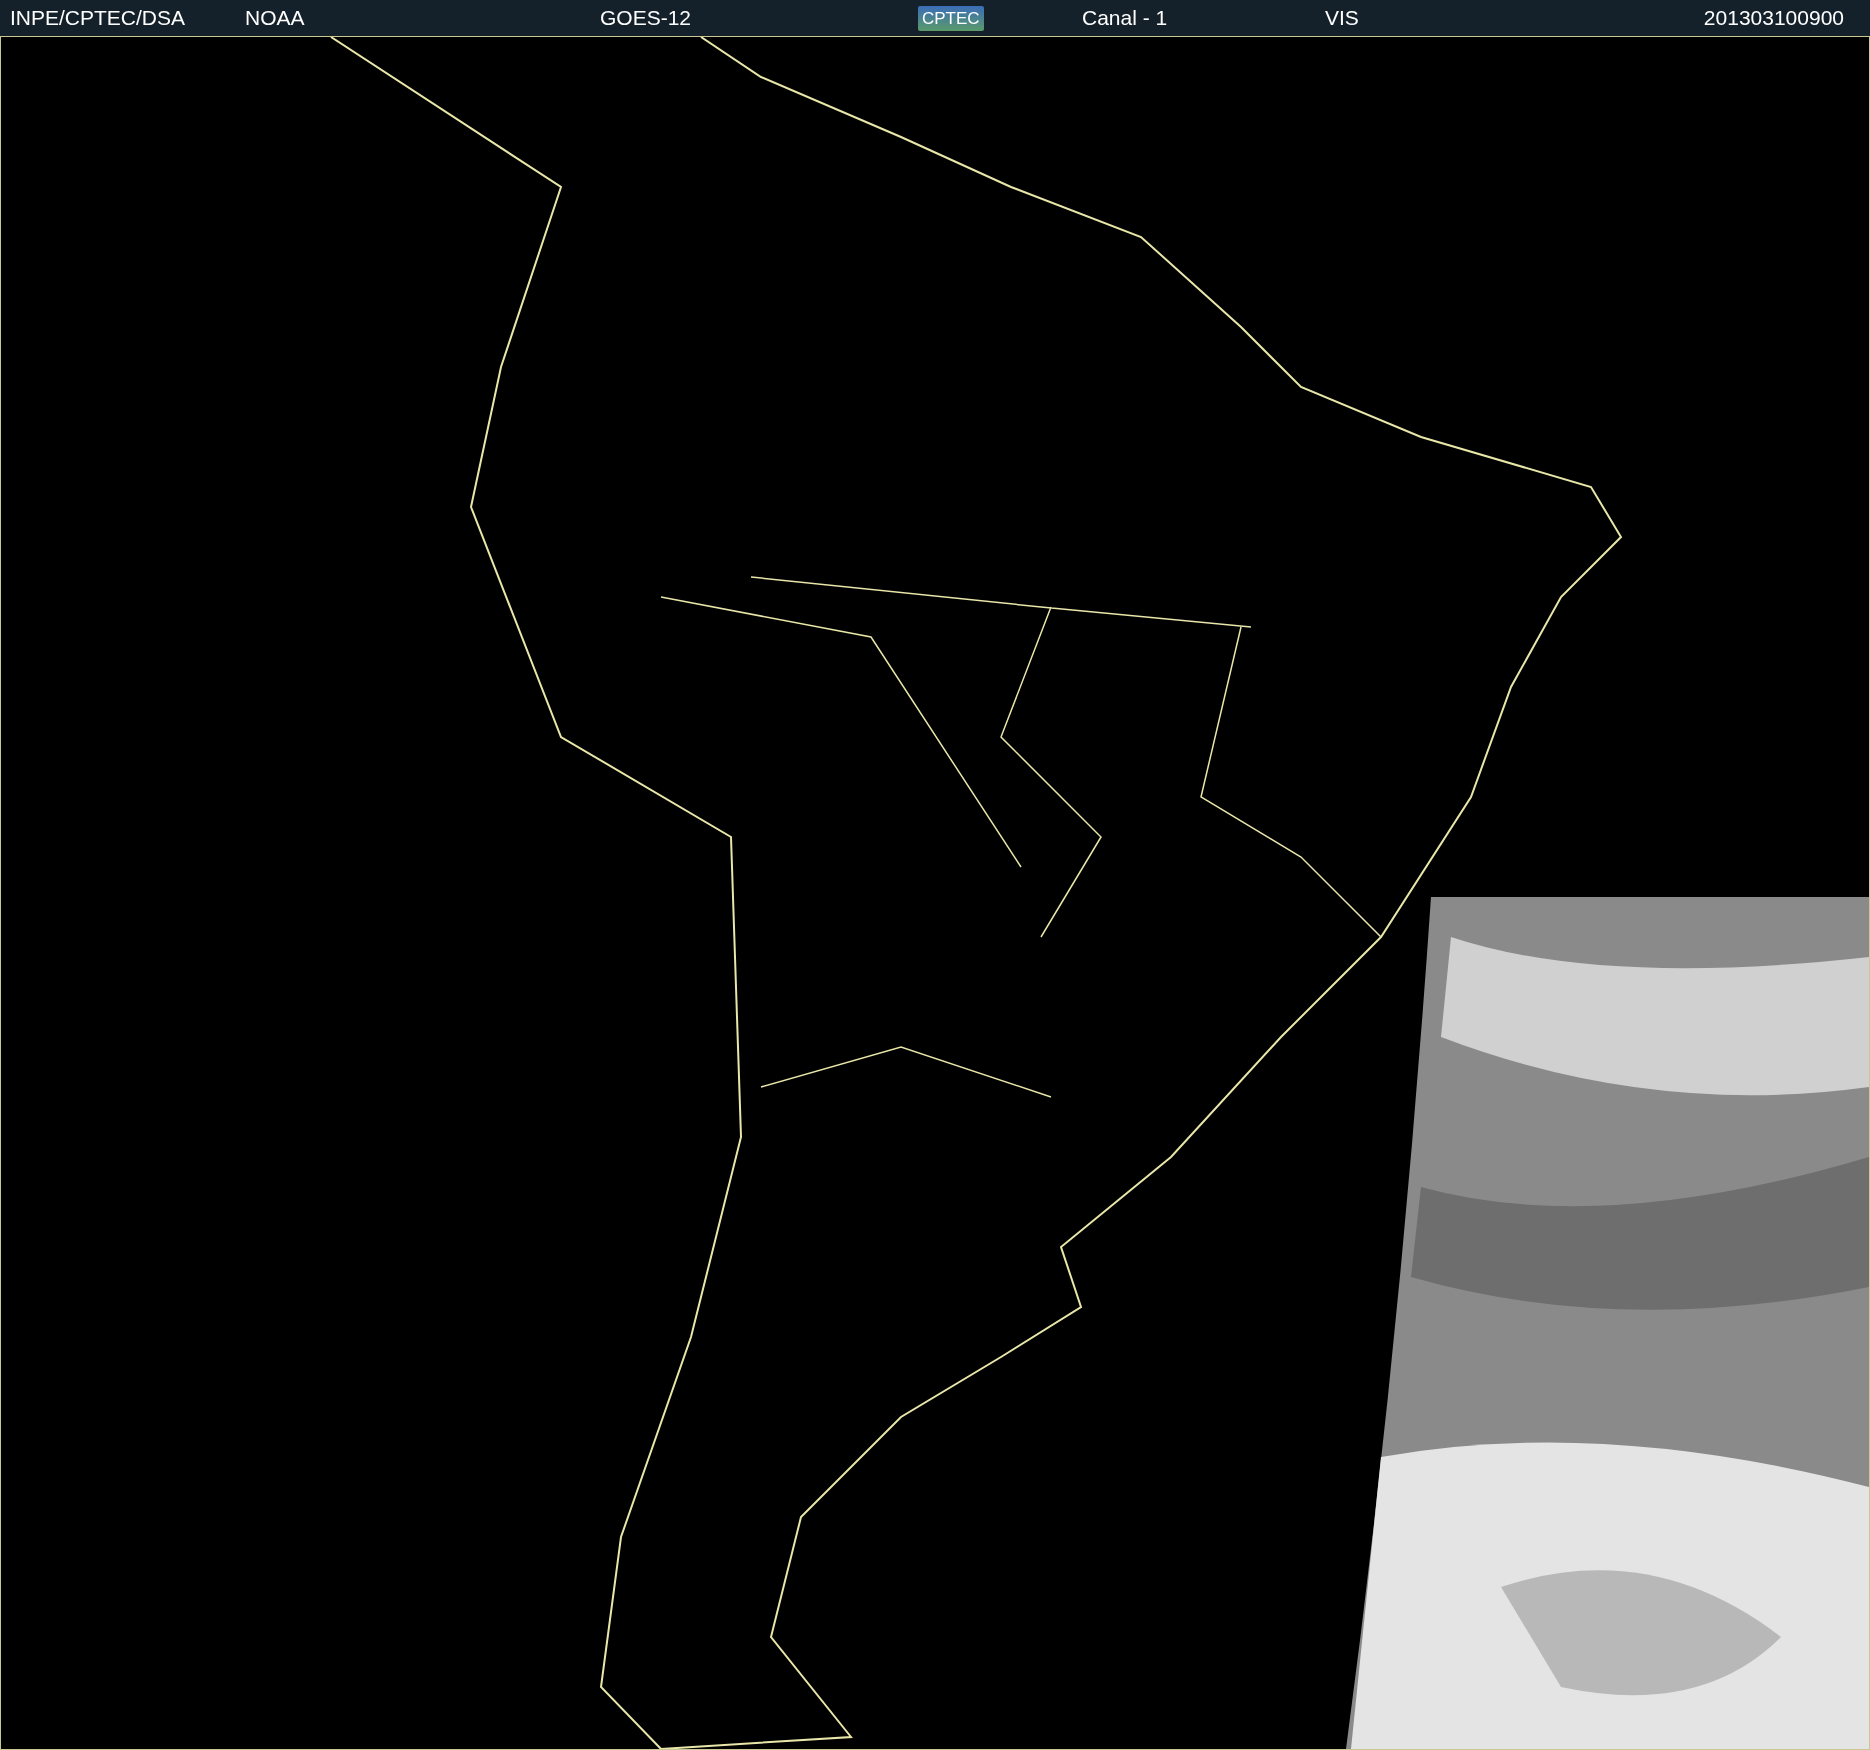 The image size is (1870, 1750). Describe the element at coordinates (1342, 18) in the screenshot. I see `header-label: VIS` at that location.